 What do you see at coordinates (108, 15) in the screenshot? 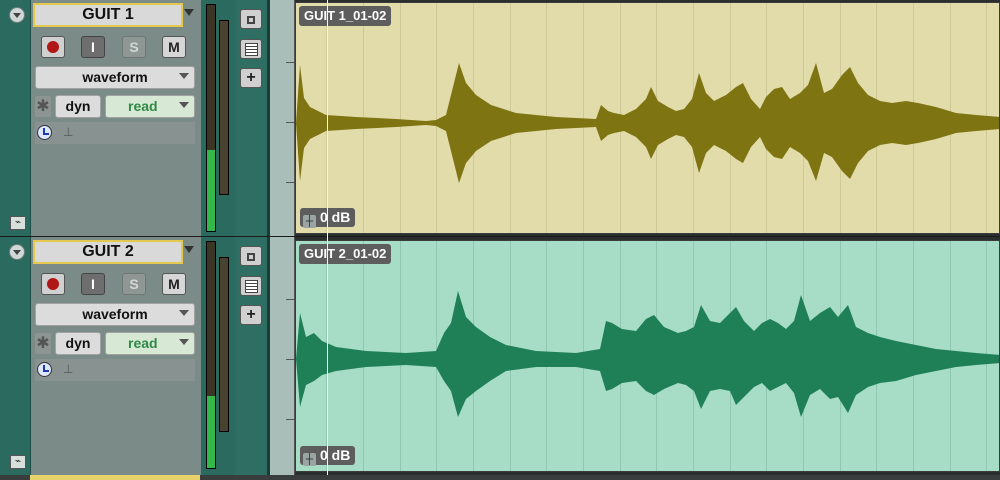
I see `track-name: GUIT 1` at bounding box center [108, 15].